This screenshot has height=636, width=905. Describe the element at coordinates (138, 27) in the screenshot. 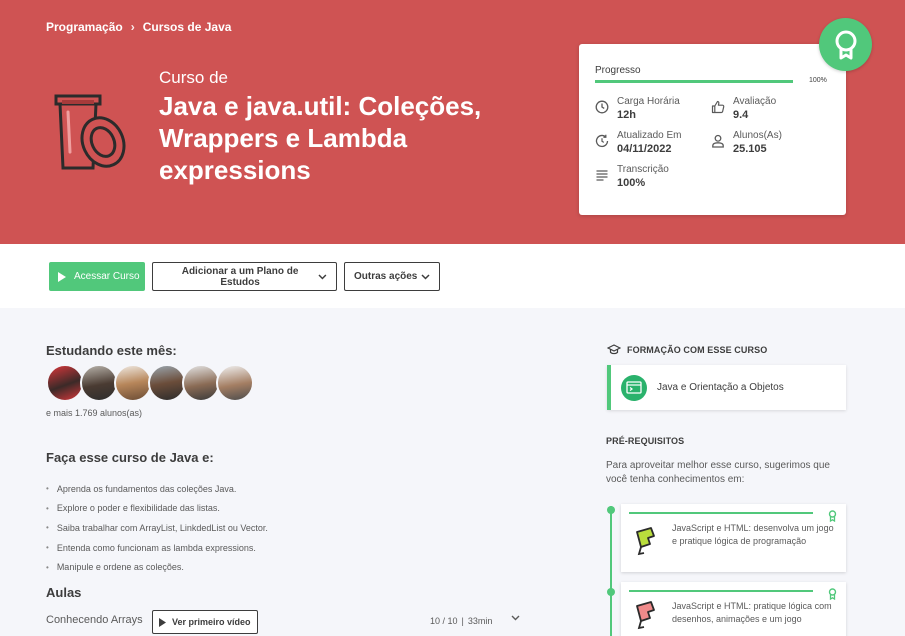

I see `breadcrumb: Programação › Cursos de Java` at that location.